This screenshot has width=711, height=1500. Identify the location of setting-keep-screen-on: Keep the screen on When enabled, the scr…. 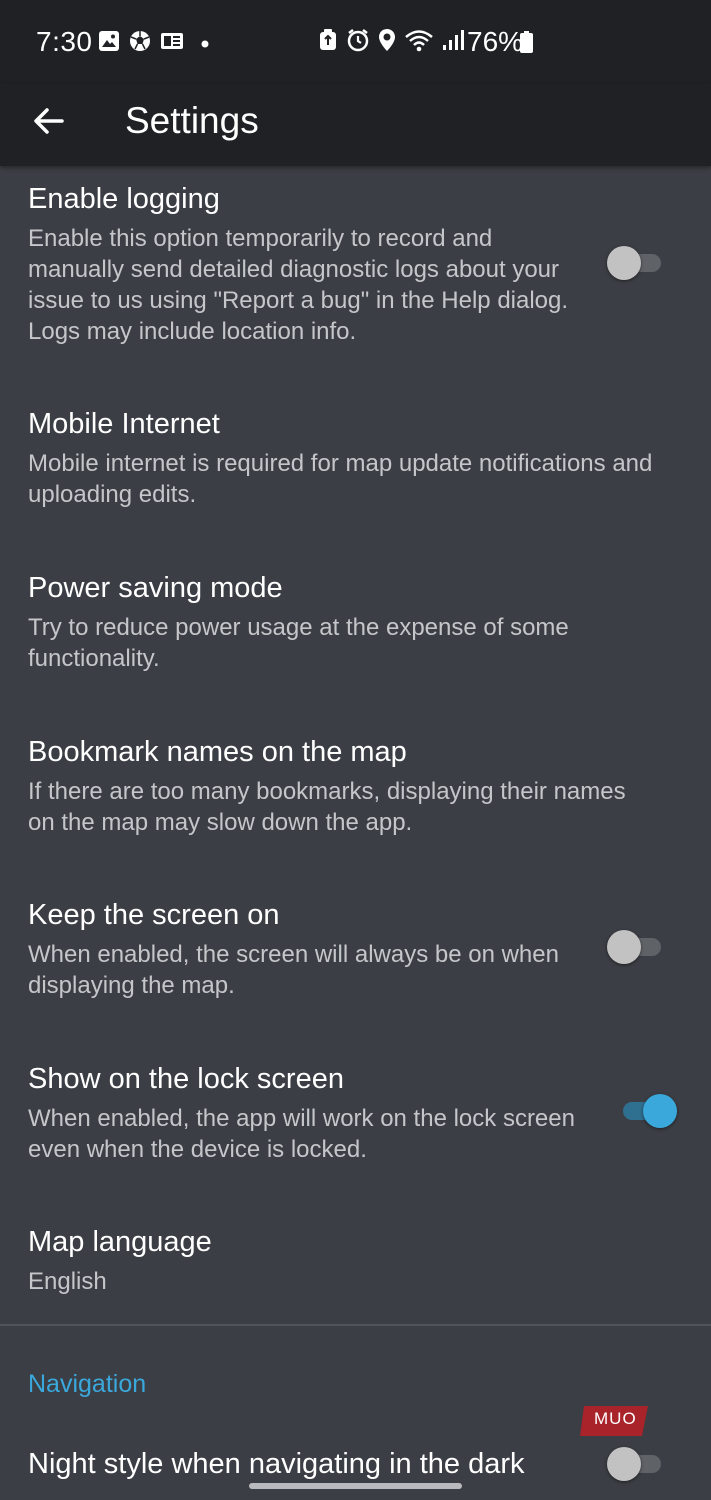
(355, 951).